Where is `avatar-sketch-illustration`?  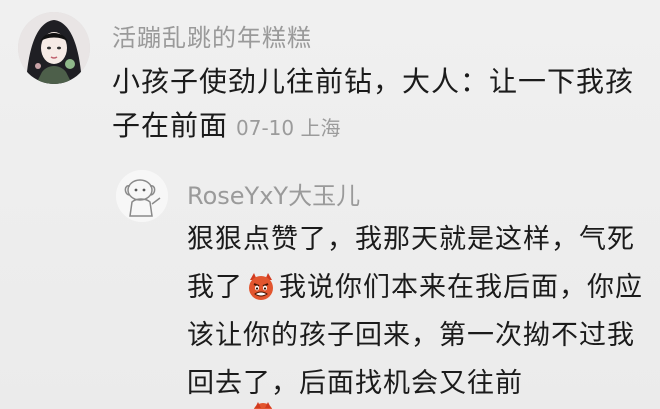 avatar-sketch-illustration is located at coordinates (142, 196).